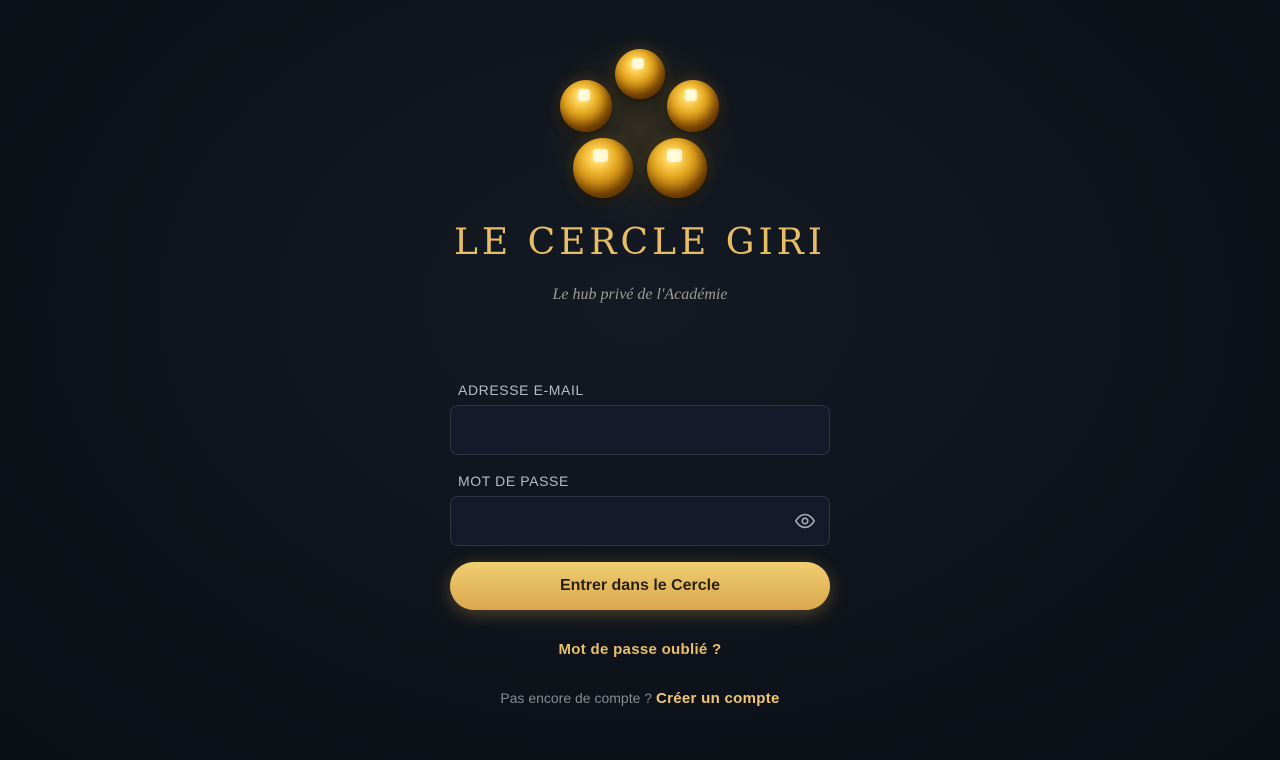  I want to click on enter-circle-button: Entrer dans le Cercle, so click(640, 586).